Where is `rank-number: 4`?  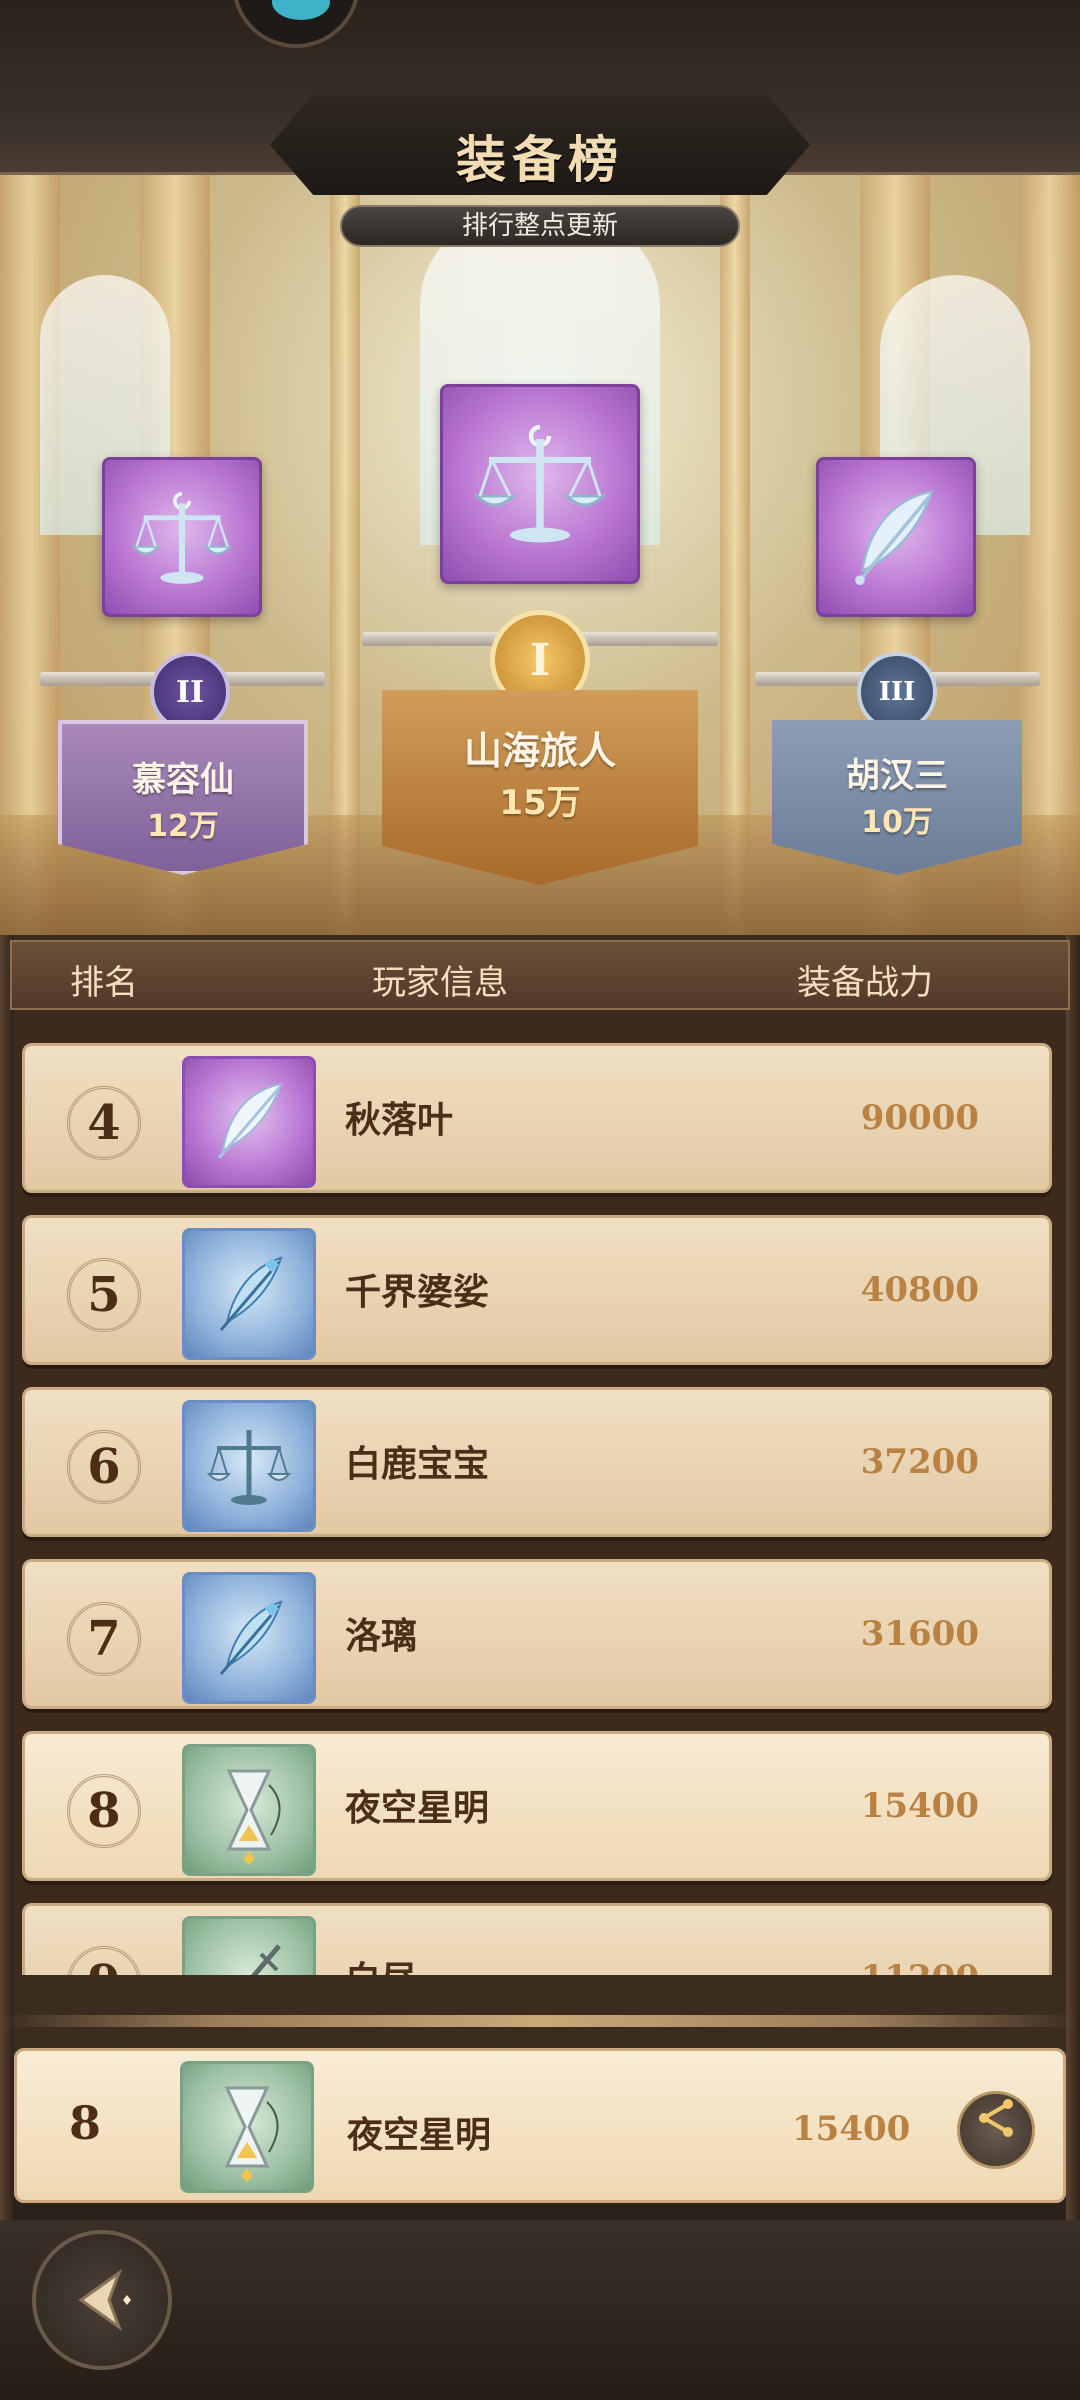 rank-number: 4 is located at coordinates (104, 1123).